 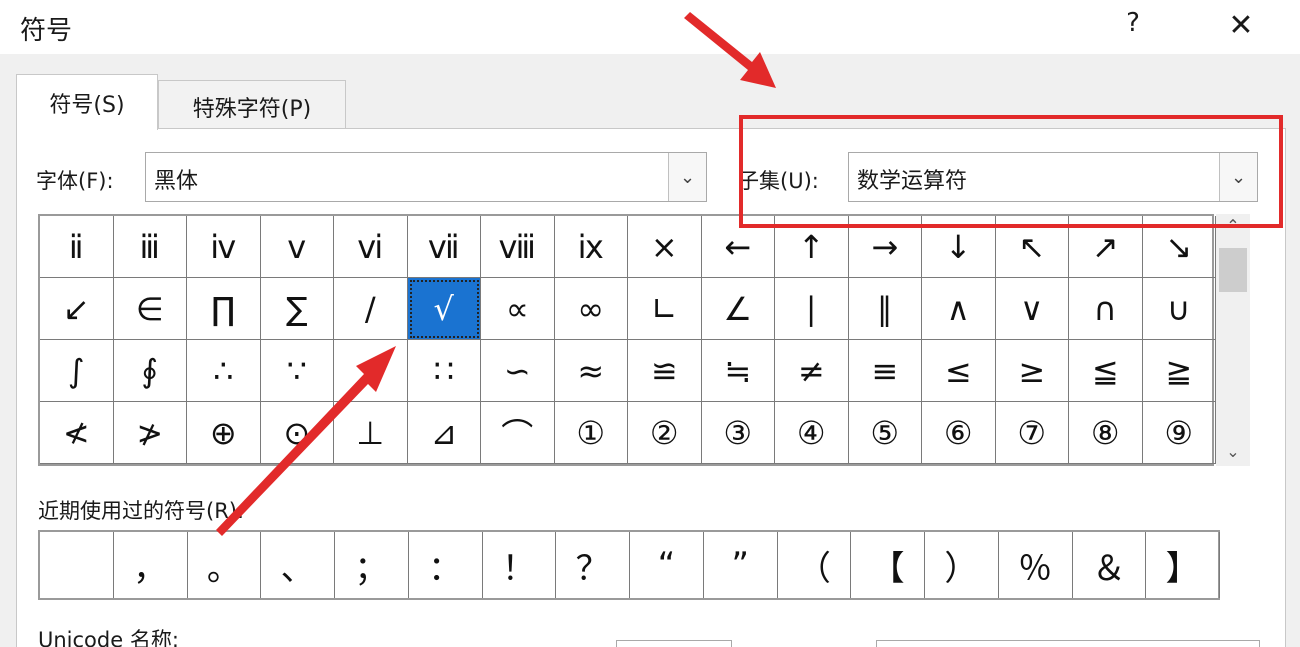 What do you see at coordinates (224, 309) in the screenshot?
I see `symbol-cell: ∏` at bounding box center [224, 309].